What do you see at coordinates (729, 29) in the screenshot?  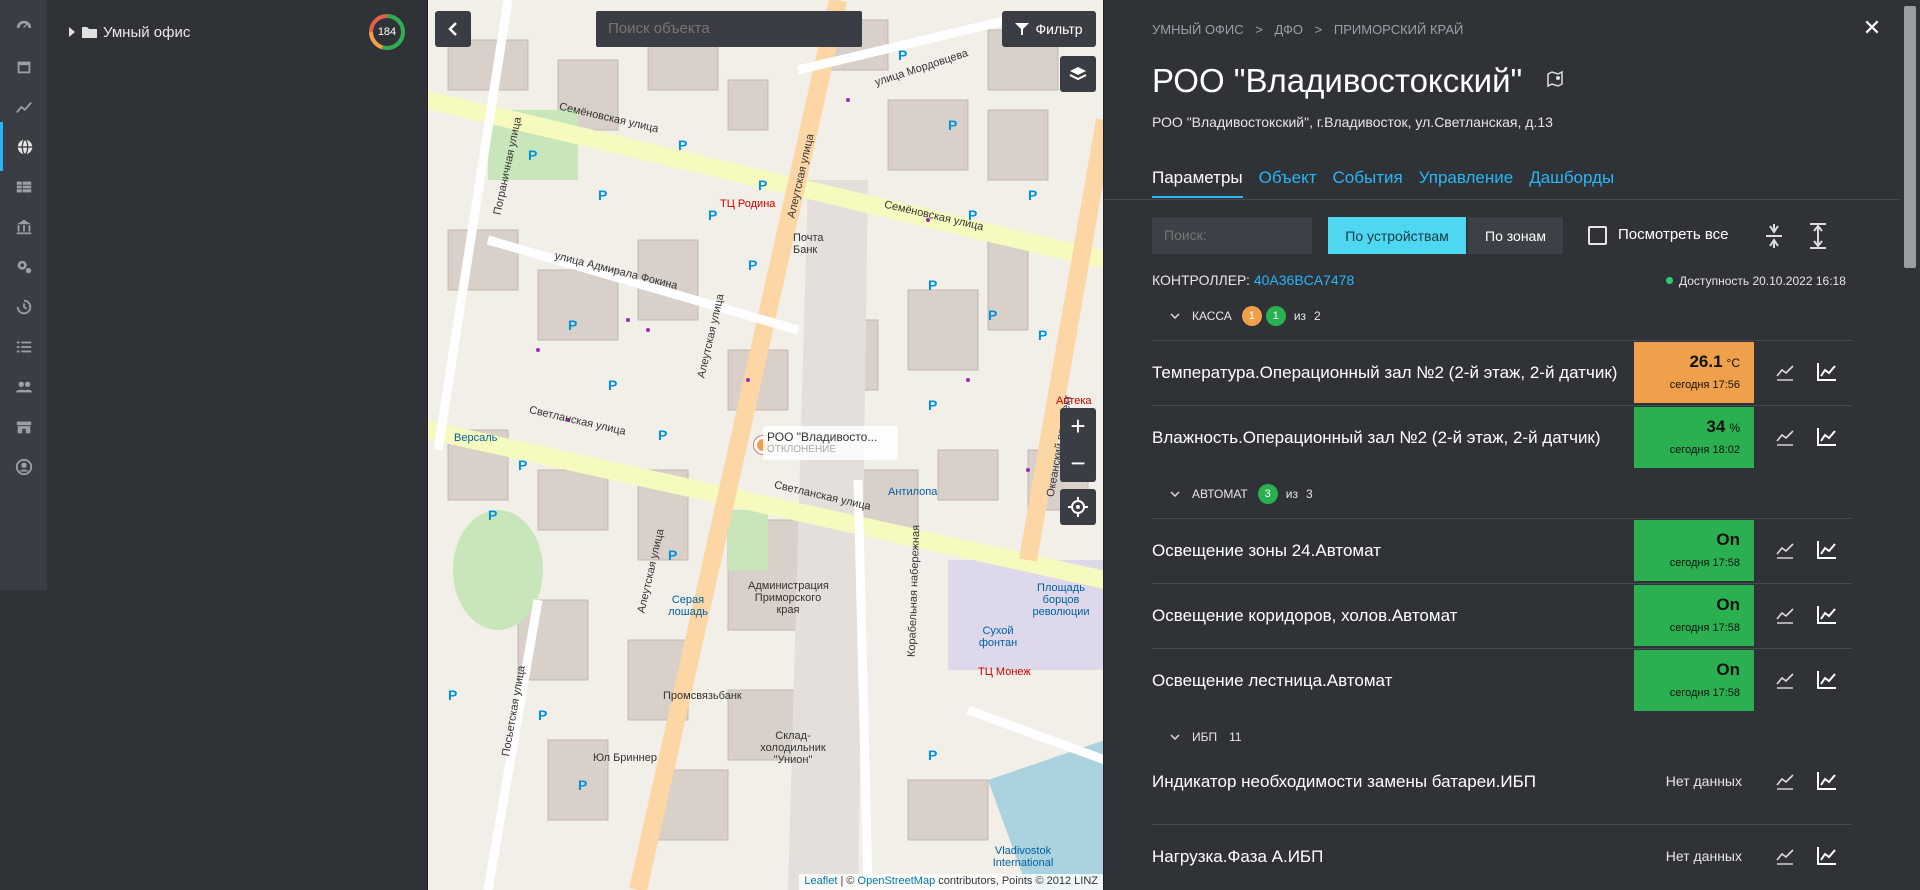 I see `map-search-input` at bounding box center [729, 29].